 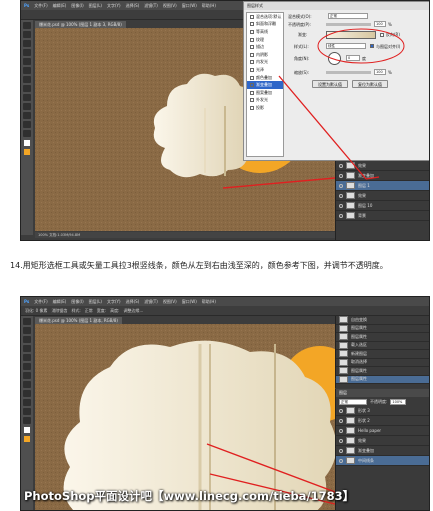 What do you see at coordinates (59, 311) in the screenshot?
I see `option-item: 消除锯齿` at bounding box center [59, 311].